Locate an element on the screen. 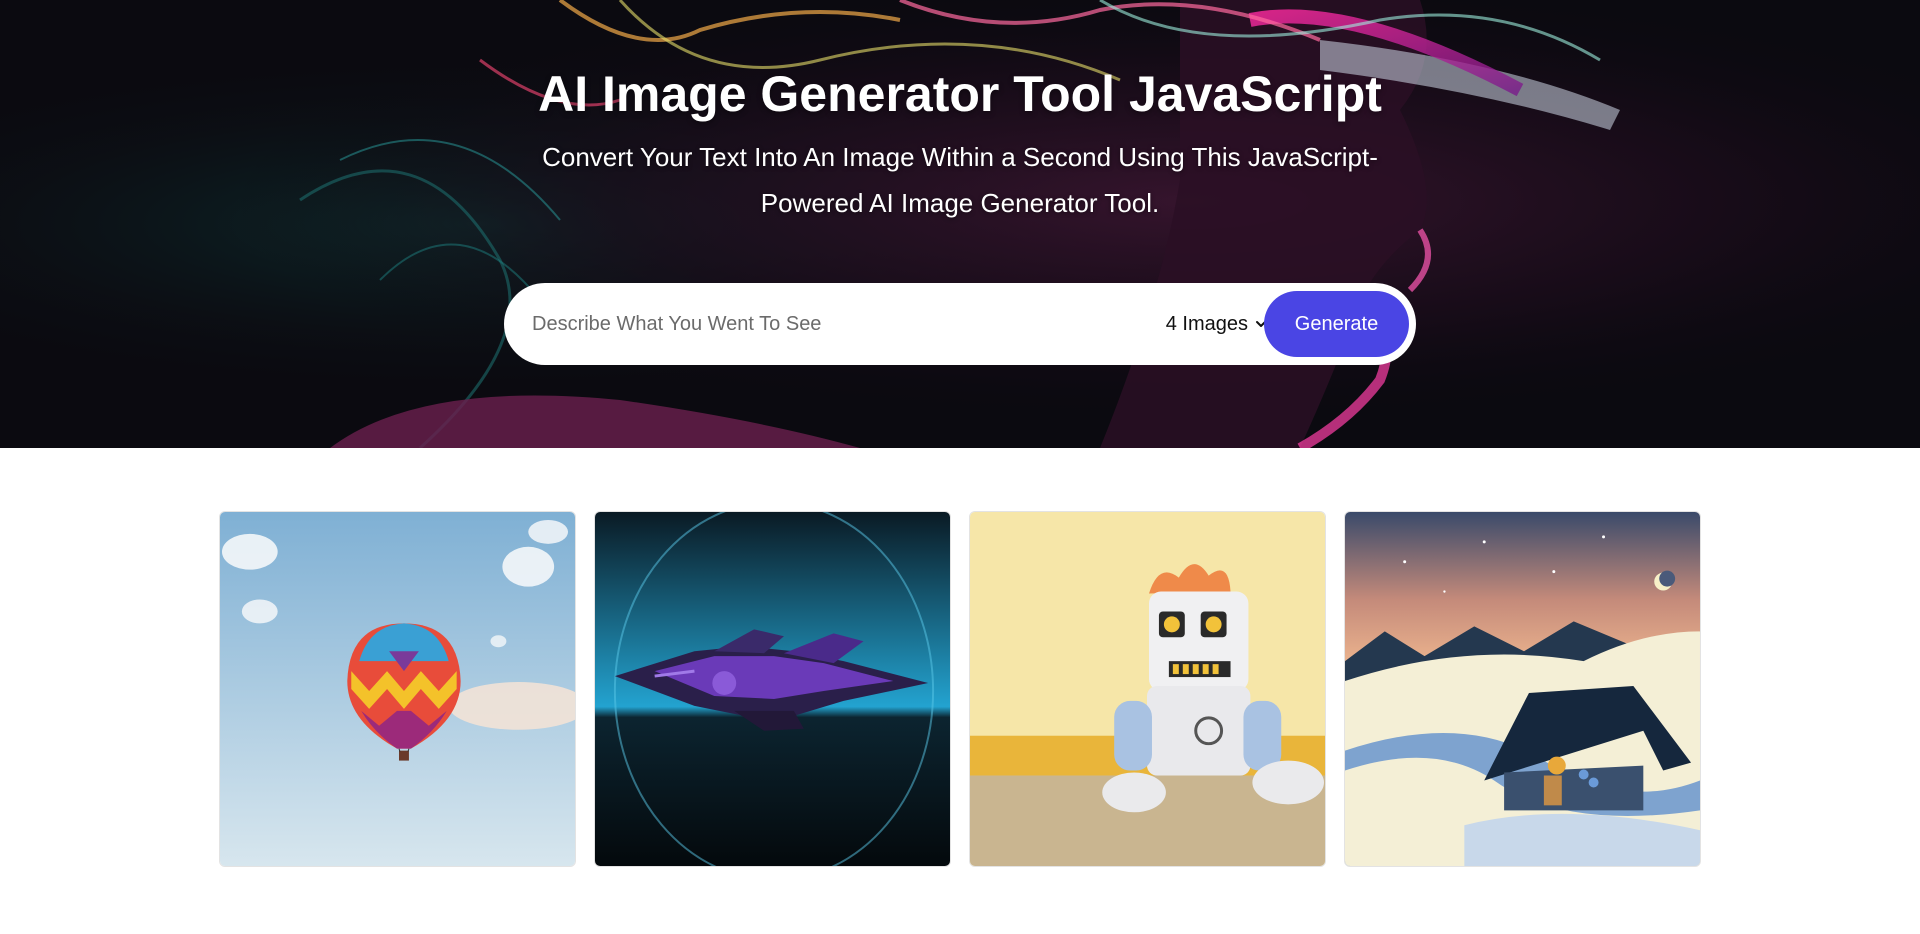  image-count-select: 4 Images is located at coordinates (1203, 324).